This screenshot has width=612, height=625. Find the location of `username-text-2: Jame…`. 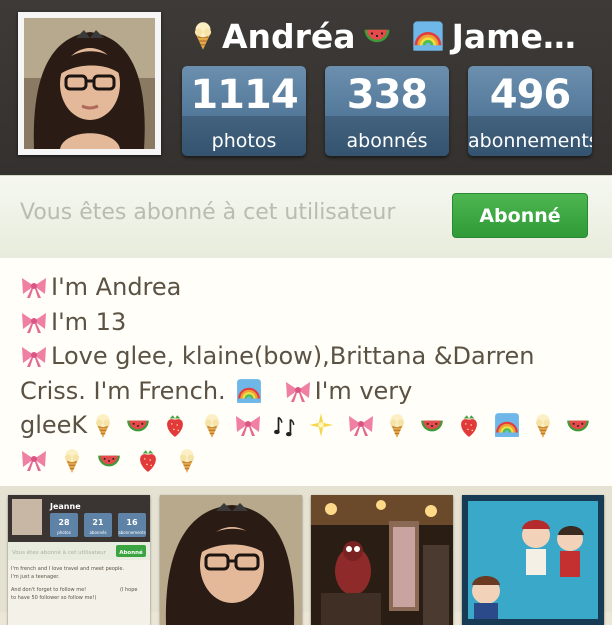

username-text-2: Jame… is located at coordinates (513, 36).